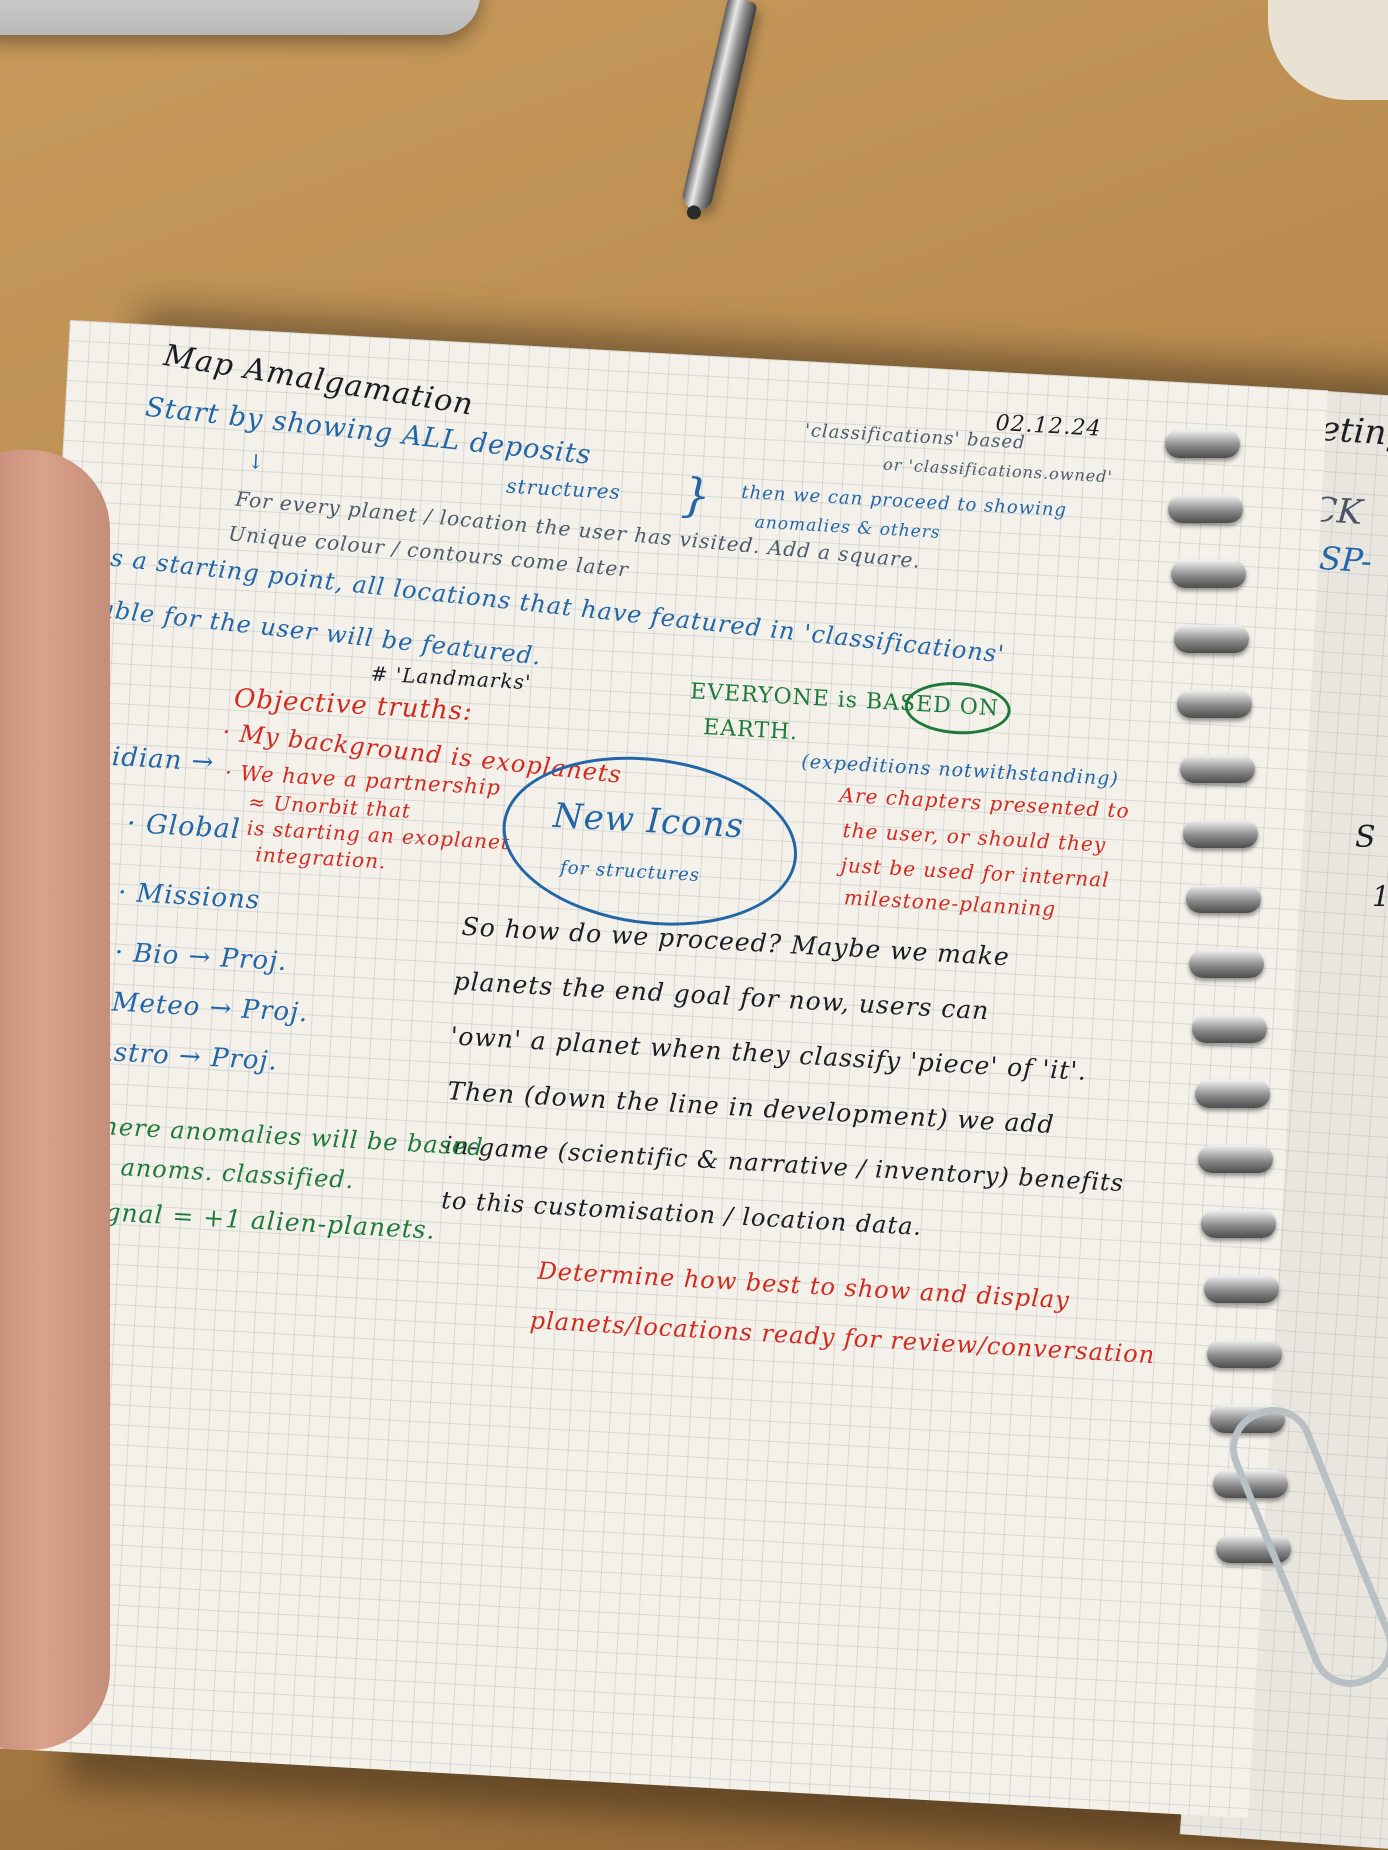 The image size is (1388, 1850). Describe the element at coordinates (184, 826) in the screenshot. I see `note-global: · Global` at that location.